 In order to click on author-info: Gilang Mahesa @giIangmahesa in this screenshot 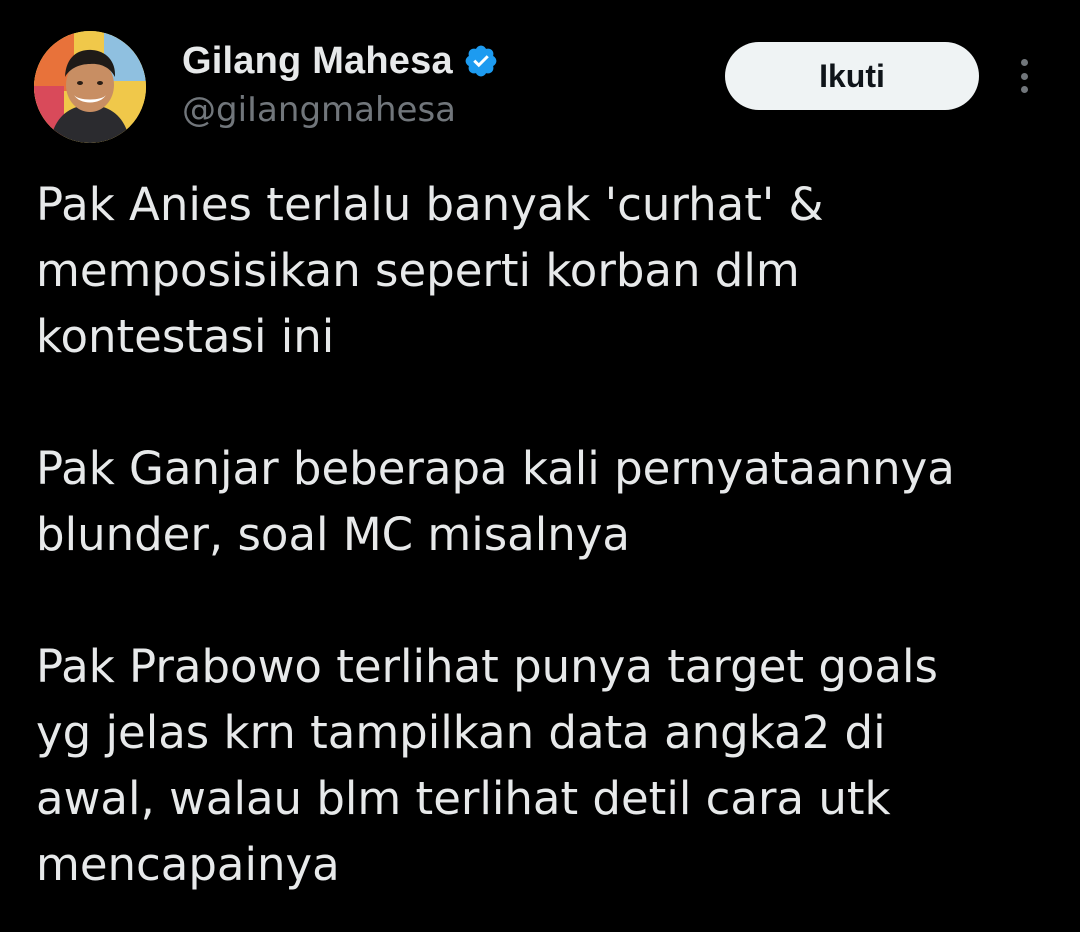, I will do `click(340, 83)`.